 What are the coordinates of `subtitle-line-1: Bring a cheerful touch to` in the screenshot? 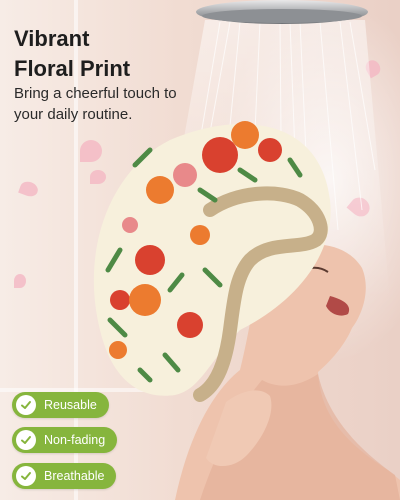 It's located at (95, 93).